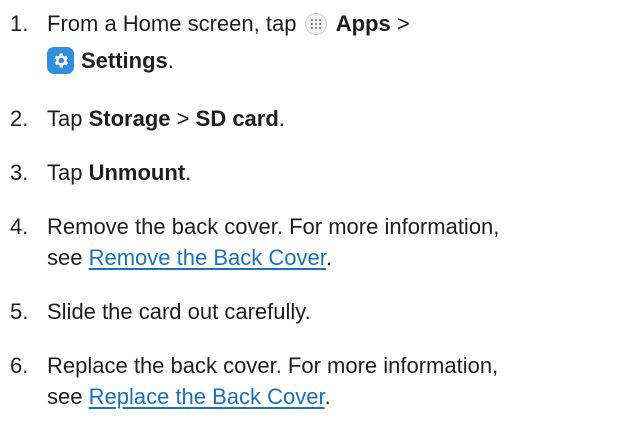 This screenshot has width=642, height=423. What do you see at coordinates (363, 23) in the screenshot?
I see `apps-label: Apps` at bounding box center [363, 23].